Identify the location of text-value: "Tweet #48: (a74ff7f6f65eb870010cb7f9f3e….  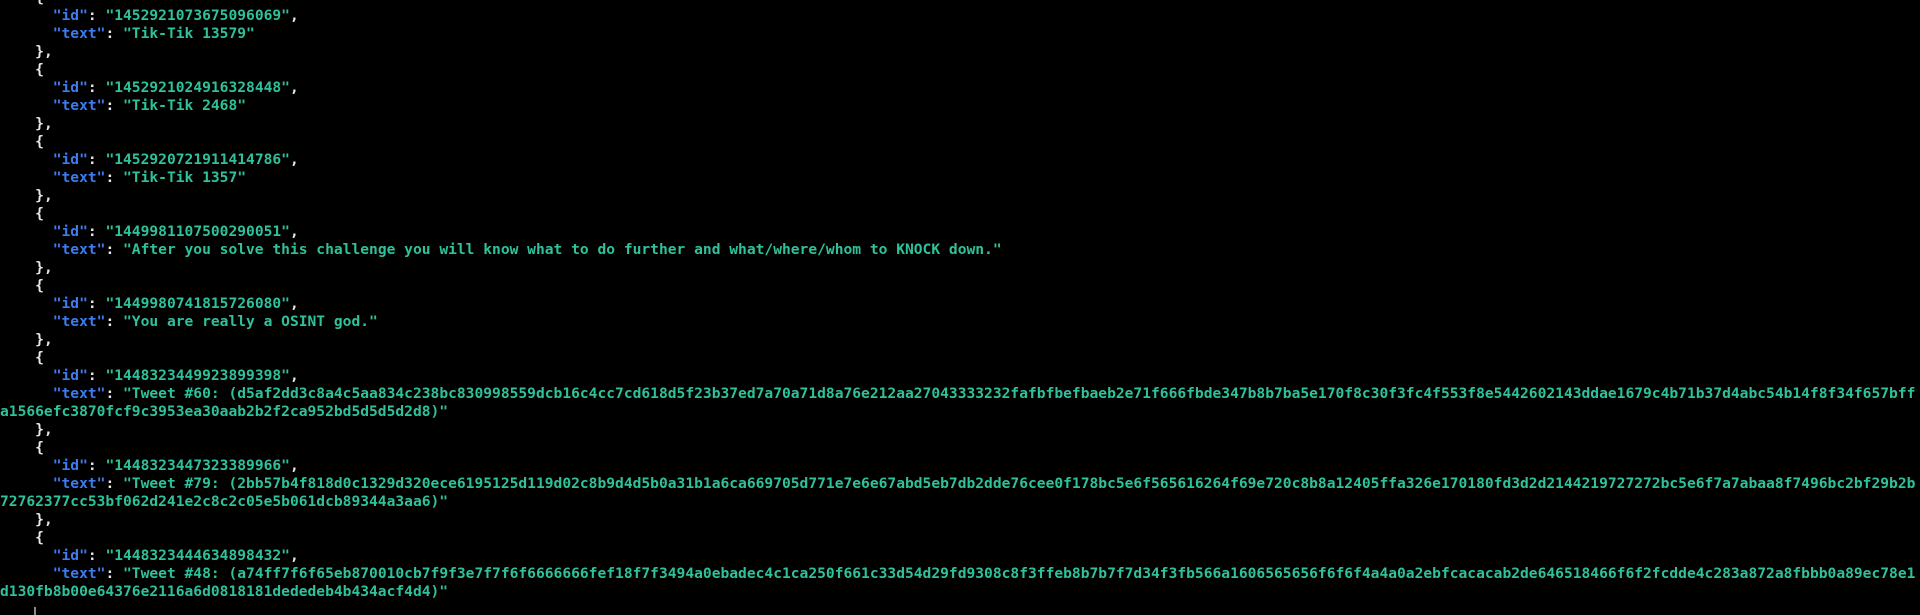
(958, 582).